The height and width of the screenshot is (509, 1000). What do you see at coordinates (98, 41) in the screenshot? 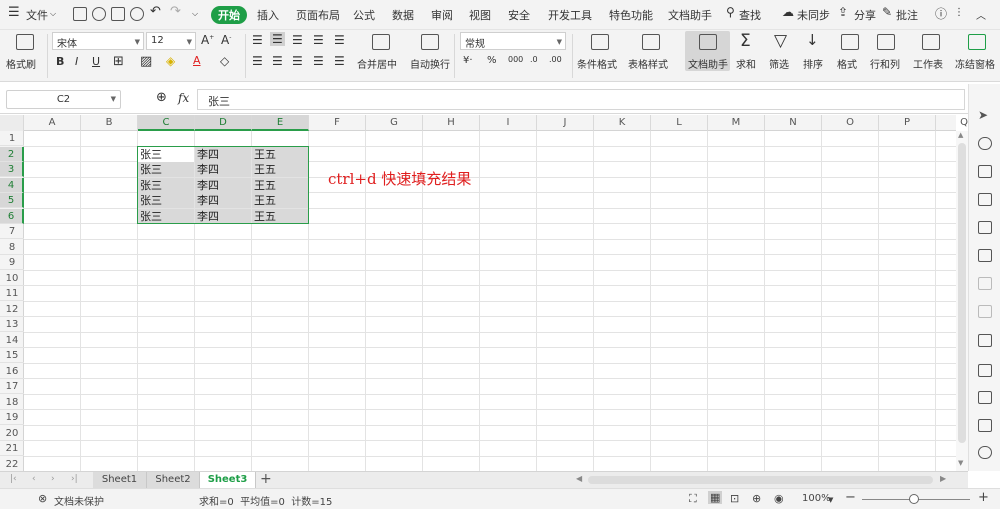
I see `font-name-select: 宋体 ▼` at bounding box center [98, 41].